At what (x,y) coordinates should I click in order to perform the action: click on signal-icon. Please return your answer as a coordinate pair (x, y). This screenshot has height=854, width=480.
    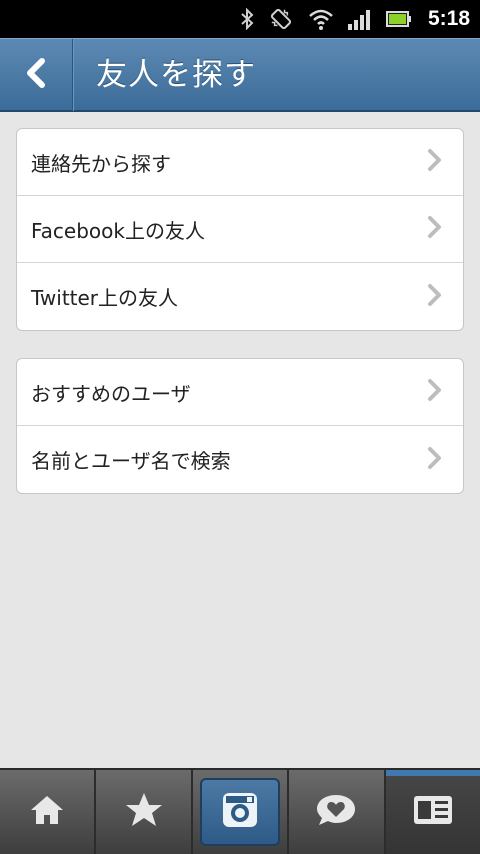
    Looking at the image, I should click on (359, 19).